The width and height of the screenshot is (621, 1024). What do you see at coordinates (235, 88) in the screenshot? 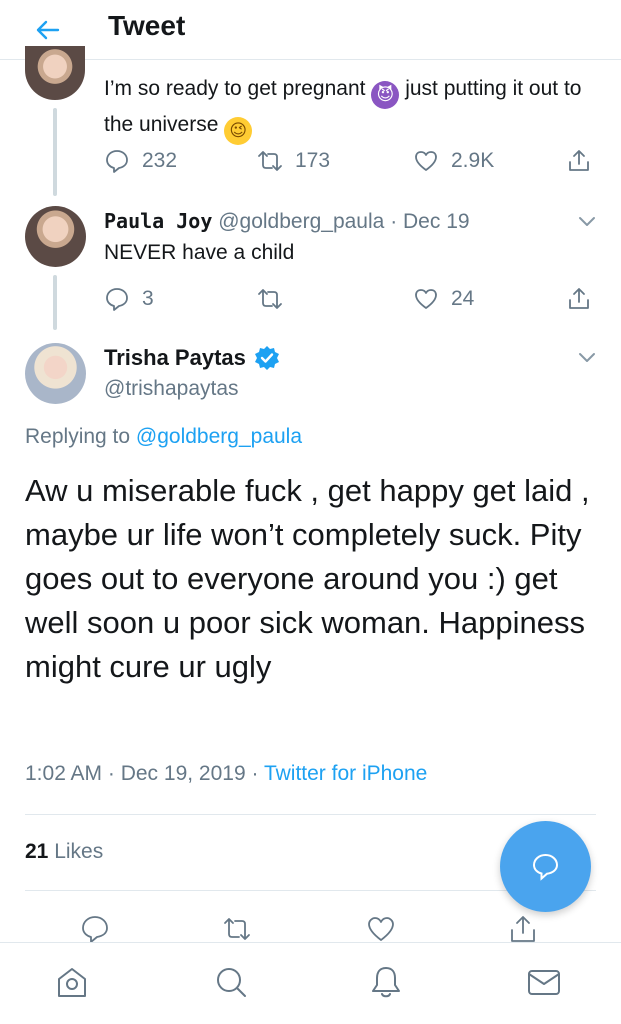
I see `parent-tweet-text-part1: I’m so ready to get pregnant` at bounding box center [235, 88].